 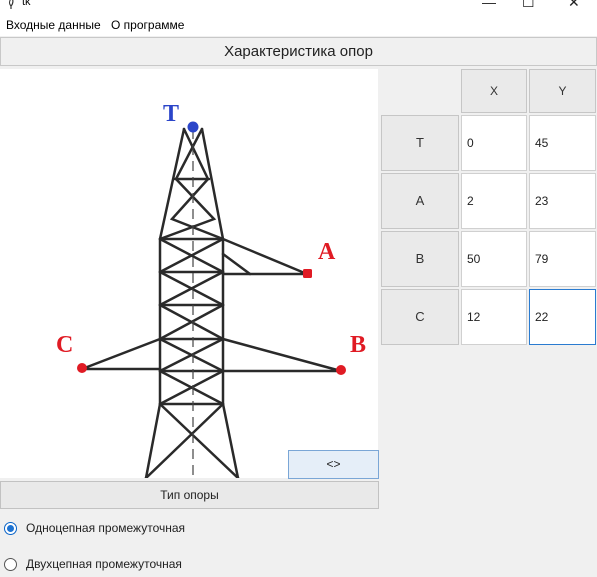 I want to click on row-label-a: A, so click(x=420, y=201).